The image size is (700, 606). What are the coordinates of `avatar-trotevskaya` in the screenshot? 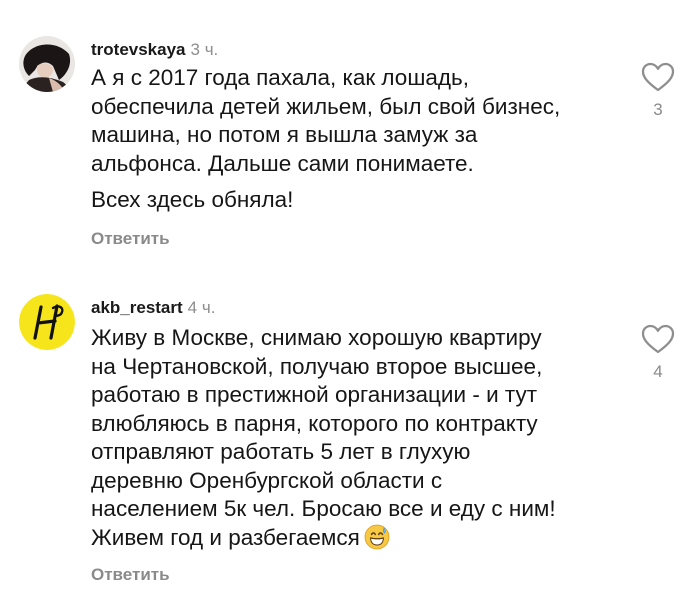 It's located at (47, 64).